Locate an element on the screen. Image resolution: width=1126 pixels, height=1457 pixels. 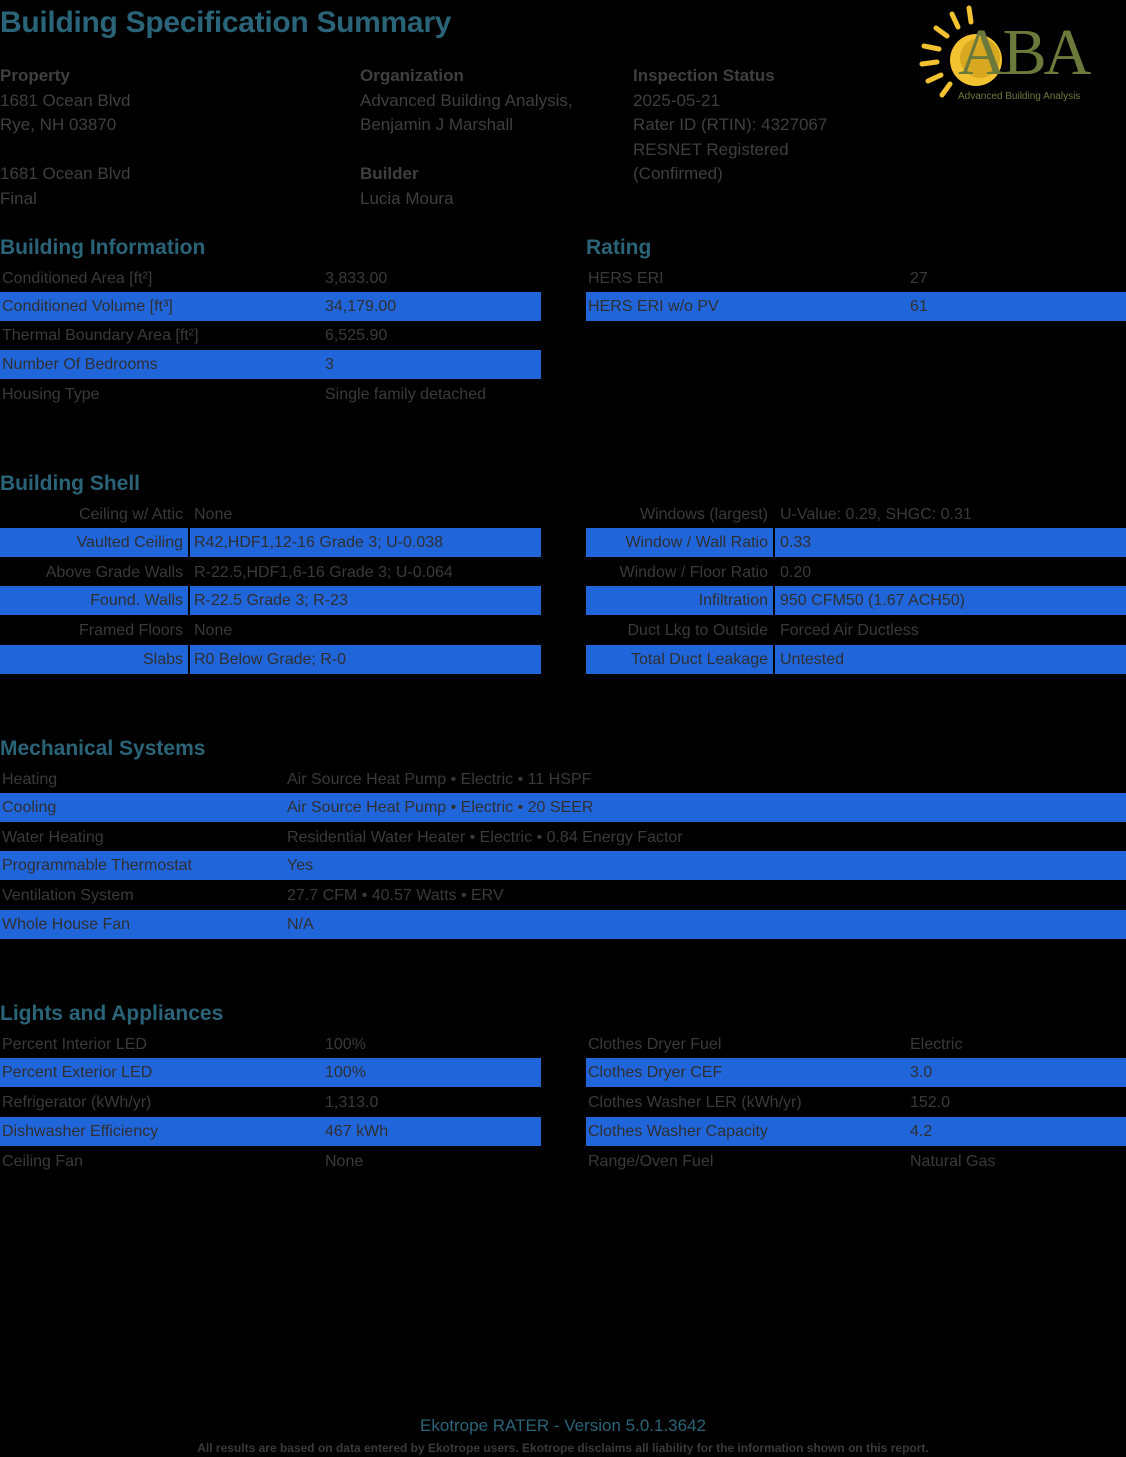
row-value: Single family detached is located at coordinates (405, 394).